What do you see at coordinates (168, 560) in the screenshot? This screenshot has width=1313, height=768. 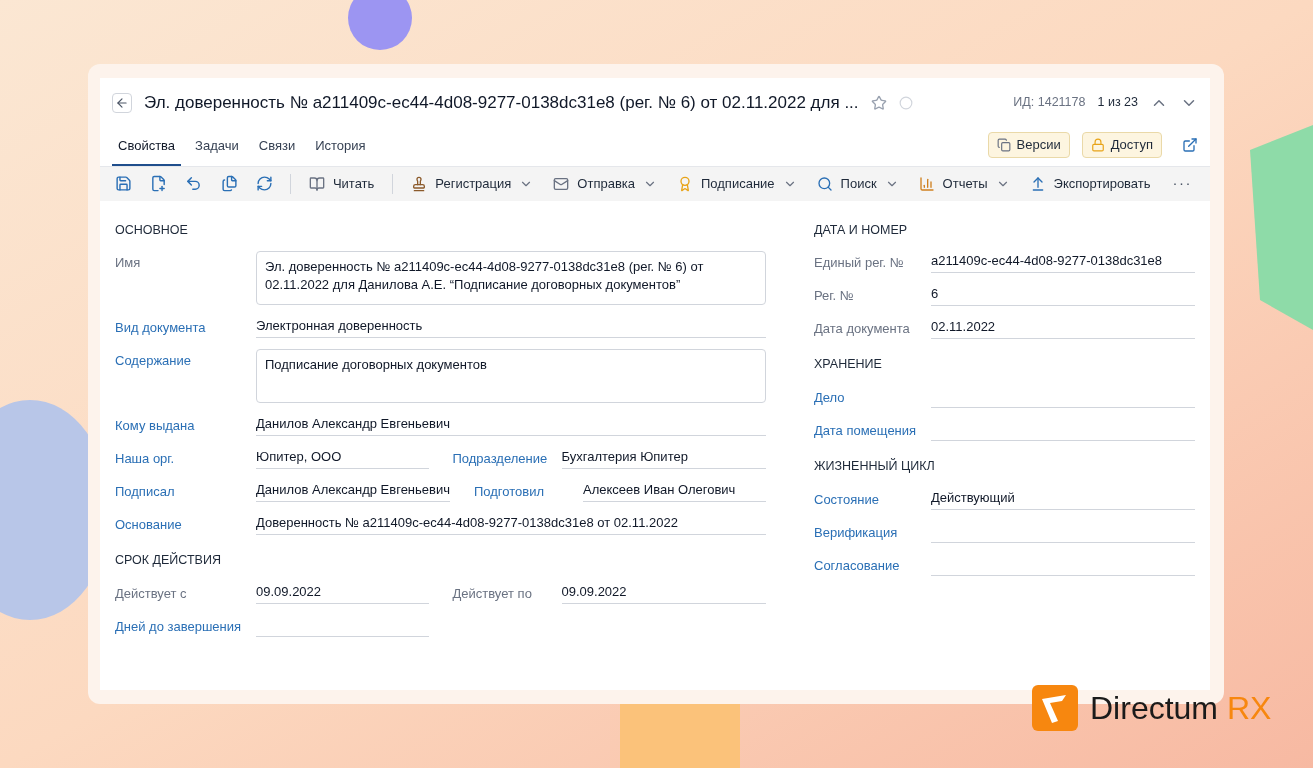 I see `section-title: СРОК ДЕЙСТВИЯ` at bounding box center [168, 560].